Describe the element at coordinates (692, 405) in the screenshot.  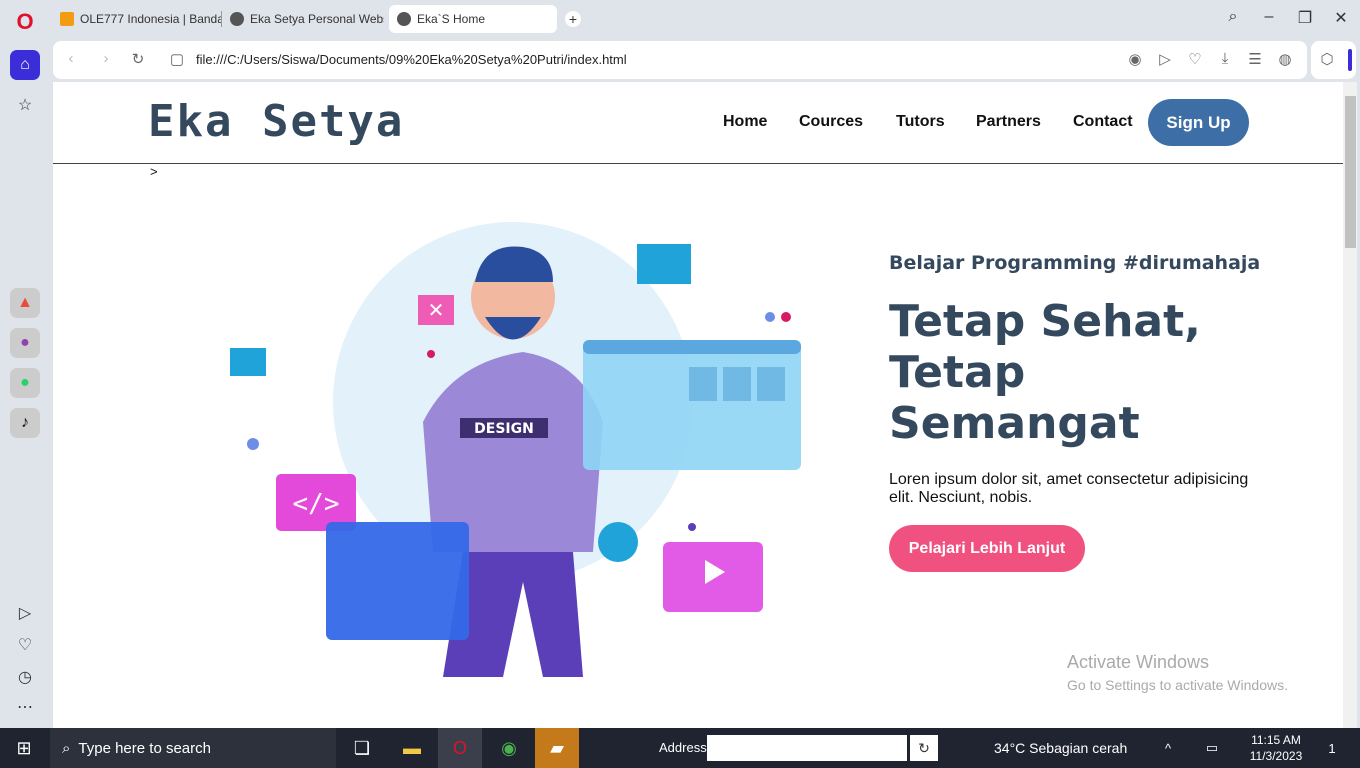
I see `web-window` at that location.